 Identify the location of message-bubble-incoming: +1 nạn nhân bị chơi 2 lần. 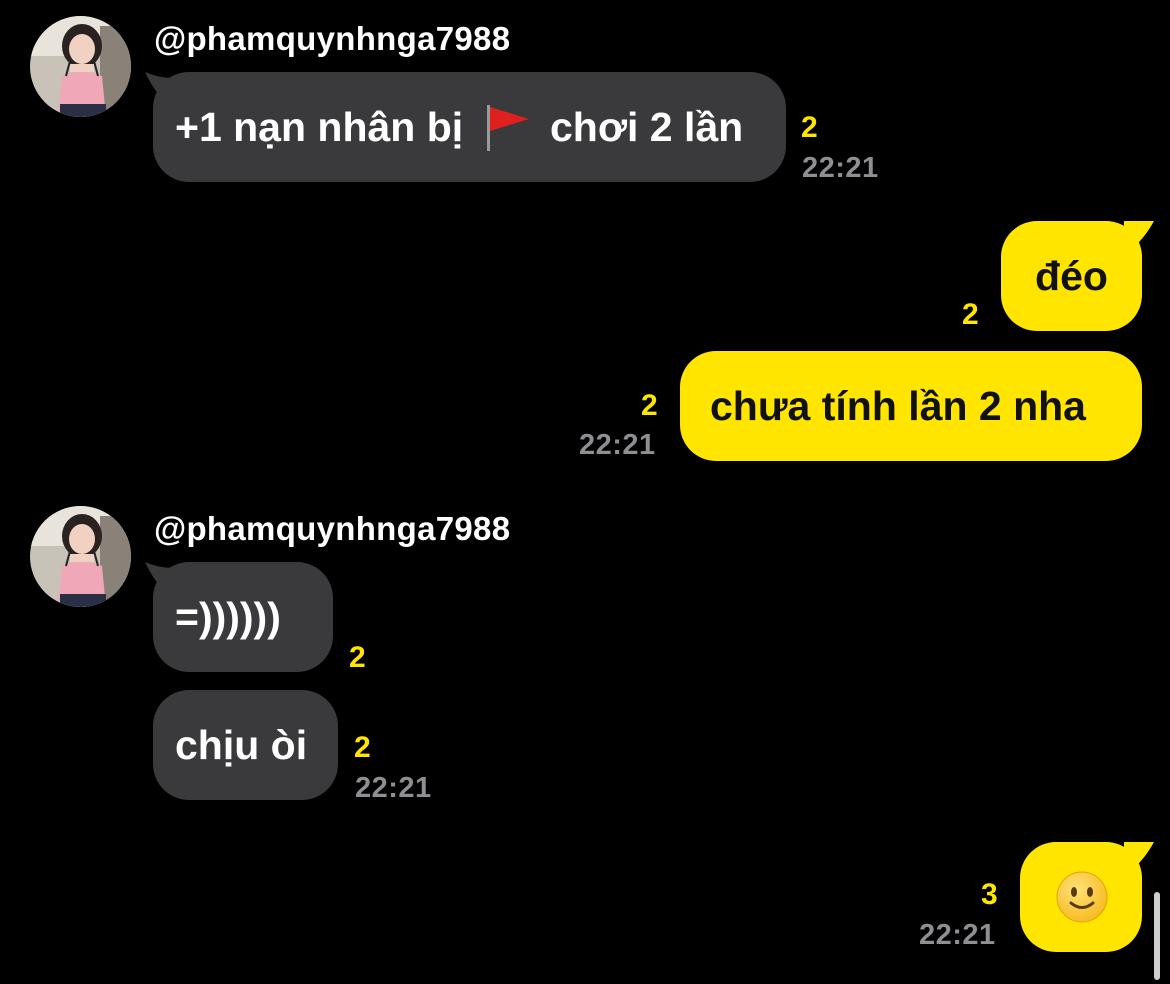
(469, 127).